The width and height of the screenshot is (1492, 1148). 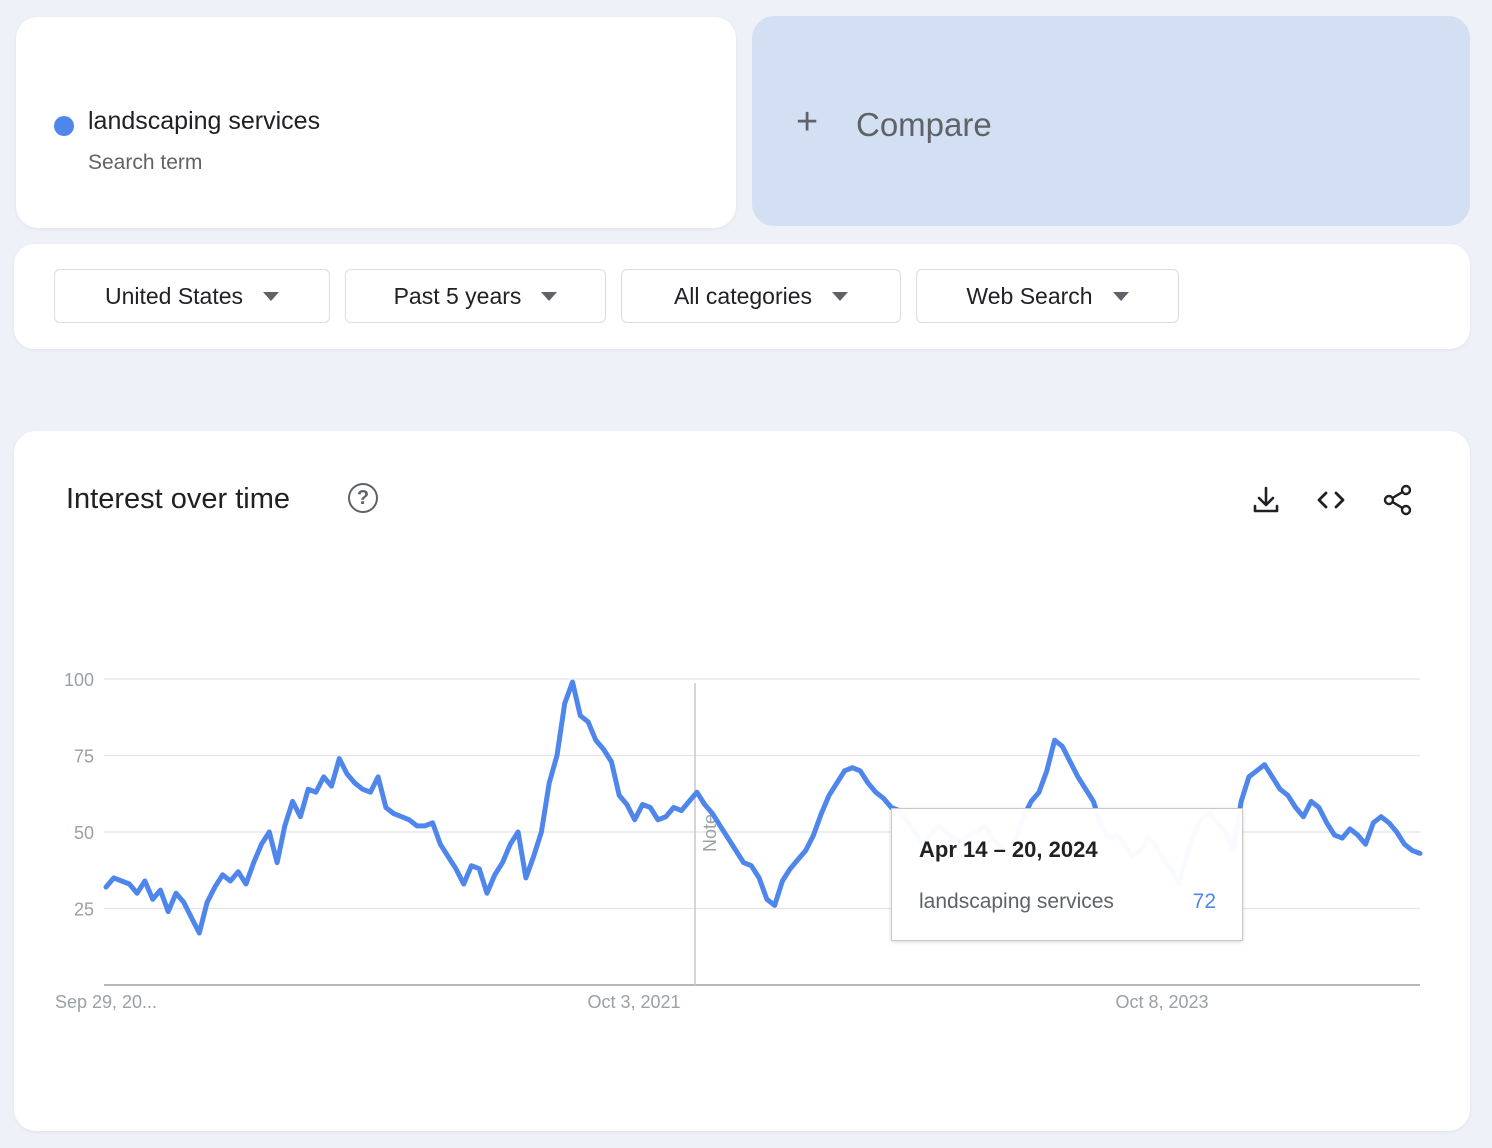 I want to click on region-dropdown: United States, so click(x=192, y=296).